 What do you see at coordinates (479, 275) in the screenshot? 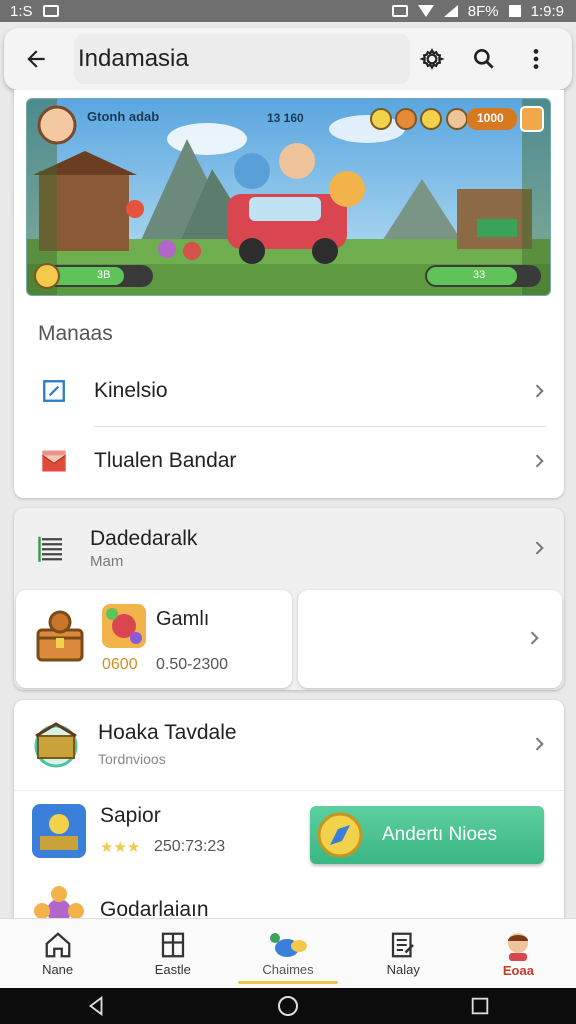
I see `banner-right-bar-text: 33` at bounding box center [479, 275].